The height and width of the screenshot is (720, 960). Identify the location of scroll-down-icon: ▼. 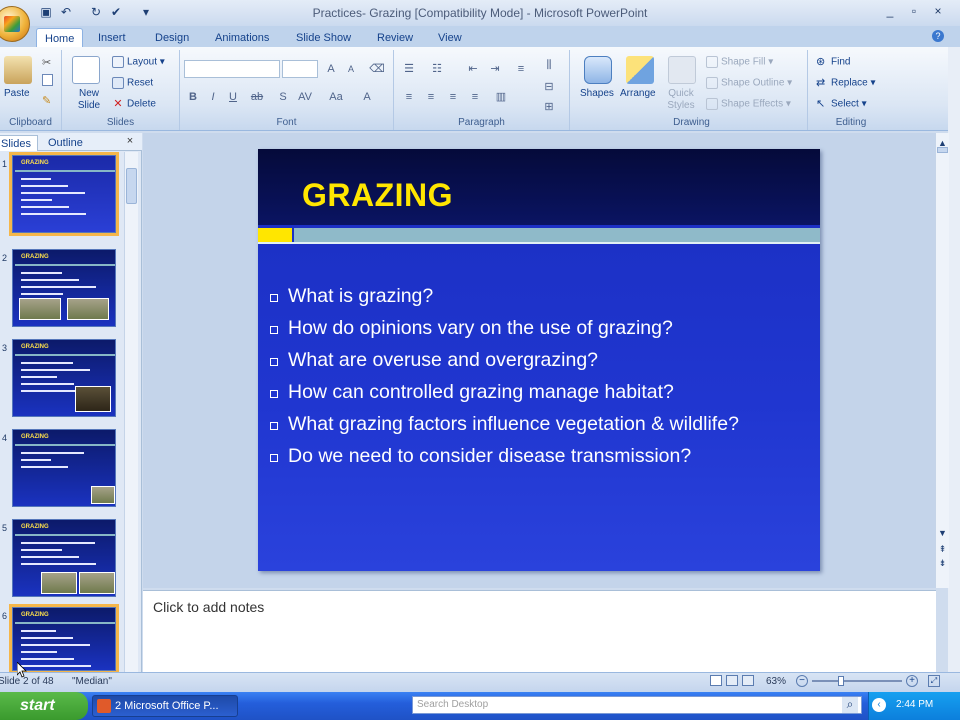
(942, 534).